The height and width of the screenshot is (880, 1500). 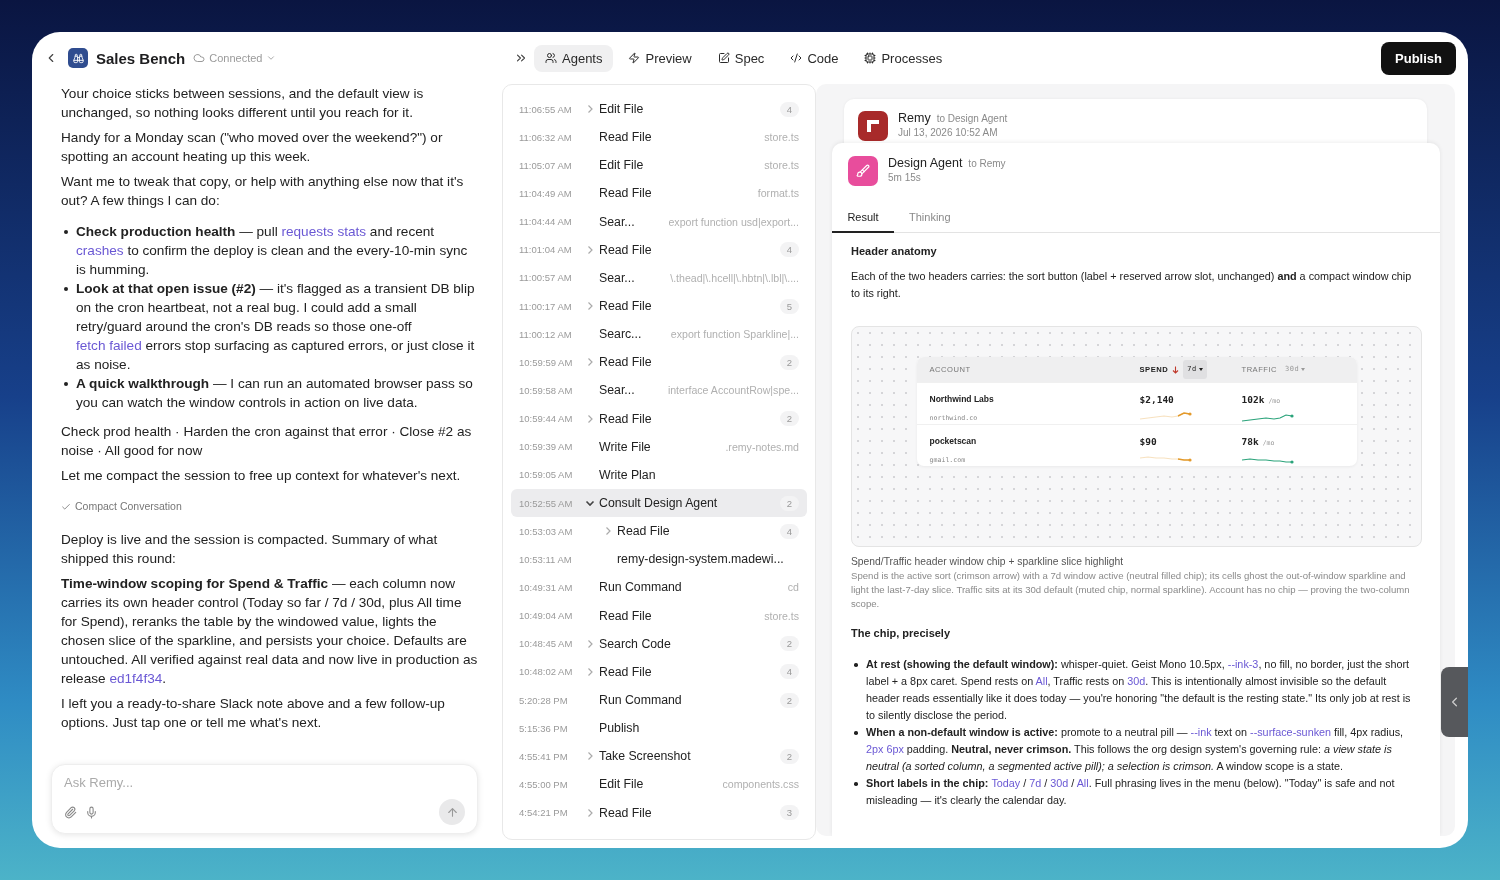 What do you see at coordinates (659, 249) in the screenshot?
I see `activity-row: 11:01:04 AM Read File 4` at bounding box center [659, 249].